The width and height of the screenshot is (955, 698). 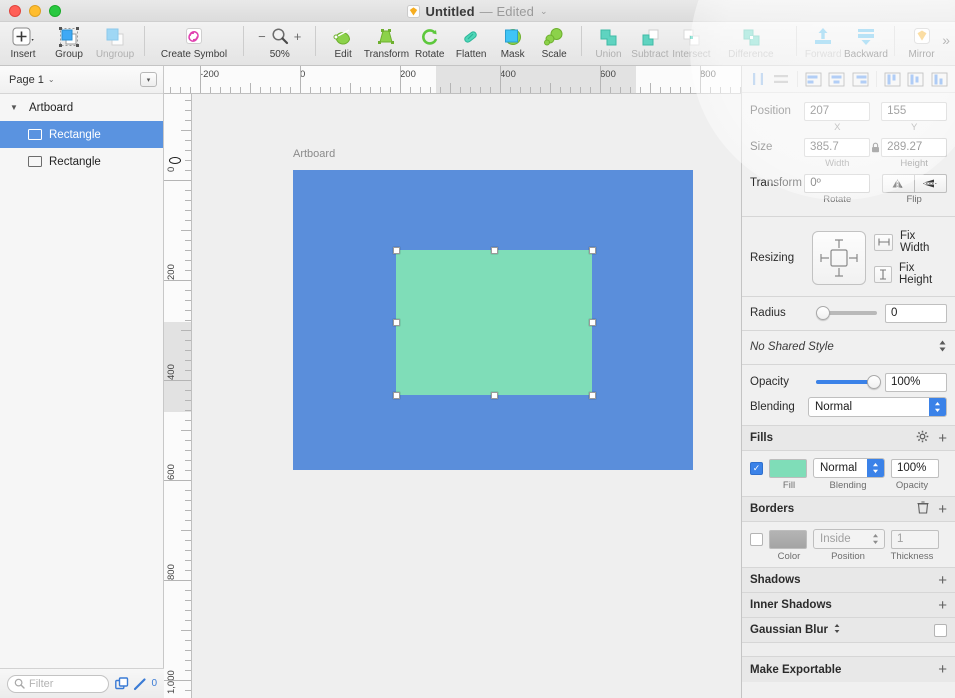 I want to click on toolbar-button-ungroup: Ungroup, so click(x=115, y=44).